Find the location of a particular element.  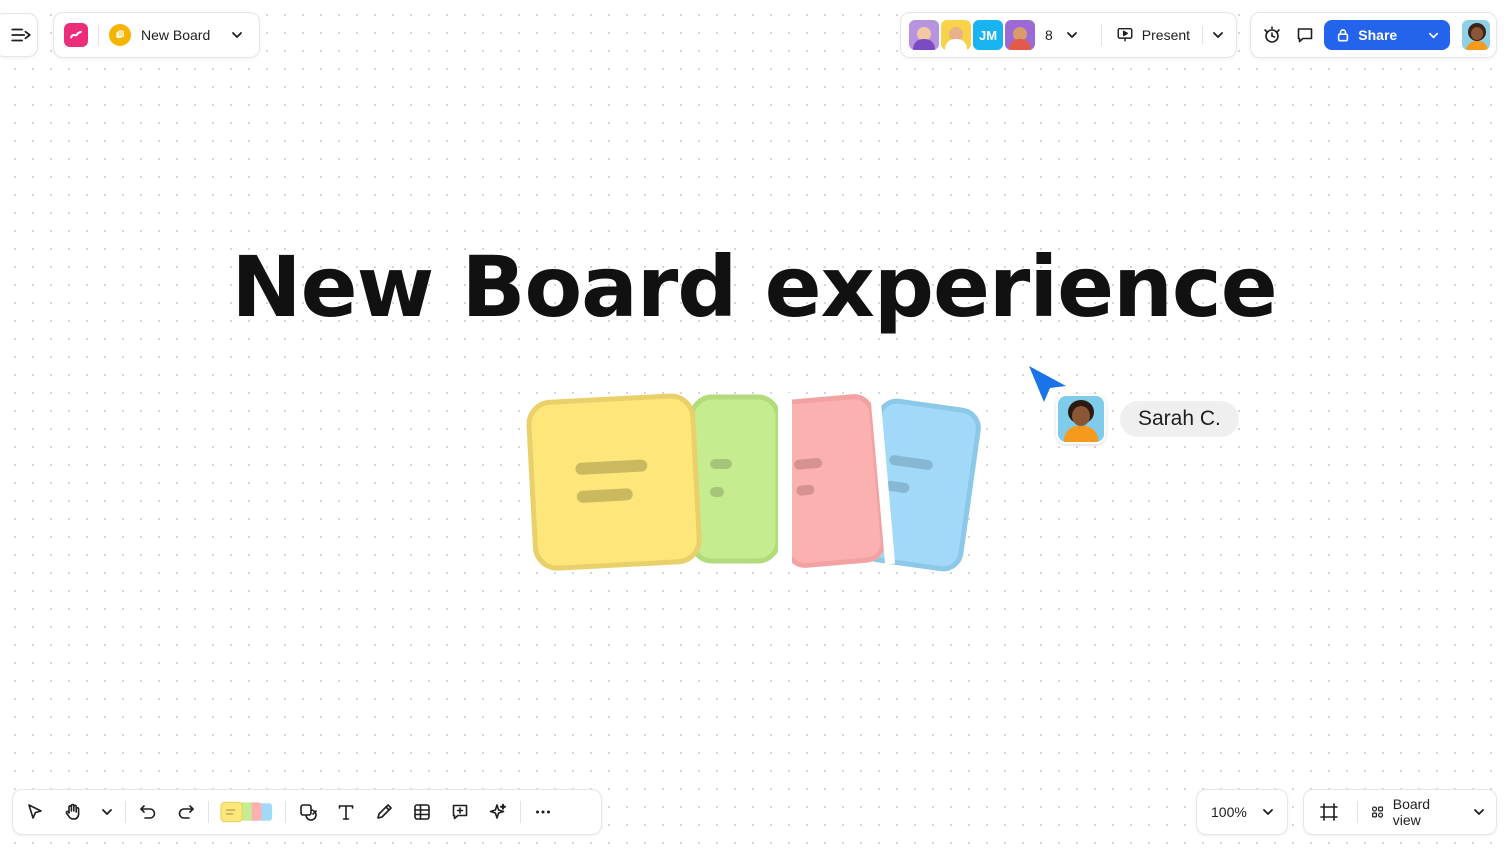

creation-toolbar is located at coordinates (307, 812).